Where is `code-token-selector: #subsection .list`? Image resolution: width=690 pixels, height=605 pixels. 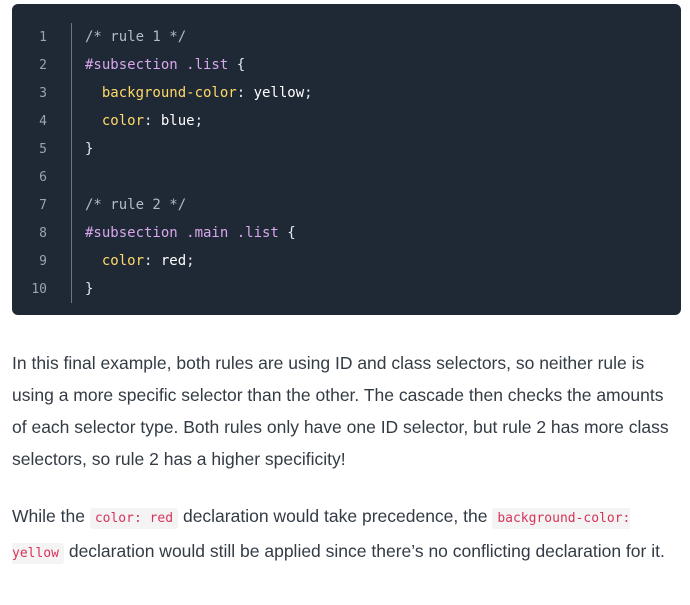
code-token-selector: #subsection .list is located at coordinates (157, 65).